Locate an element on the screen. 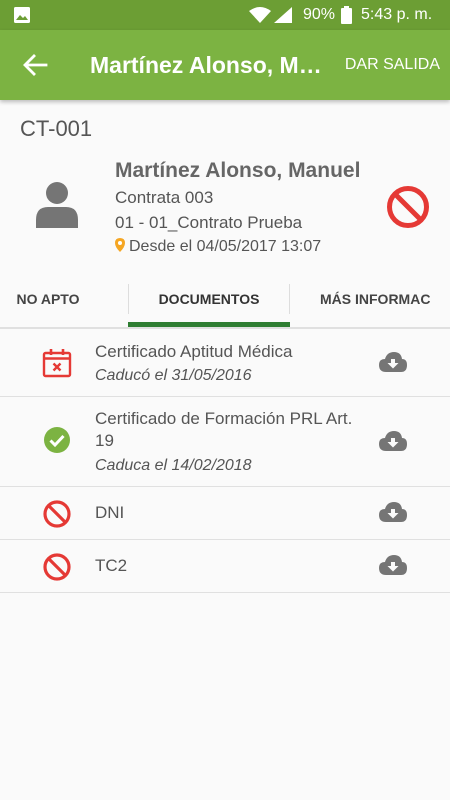 Image resolution: width=450 pixels, height=800 pixels. status-bar: 90% 5:43 p. m. is located at coordinates (225, 15).